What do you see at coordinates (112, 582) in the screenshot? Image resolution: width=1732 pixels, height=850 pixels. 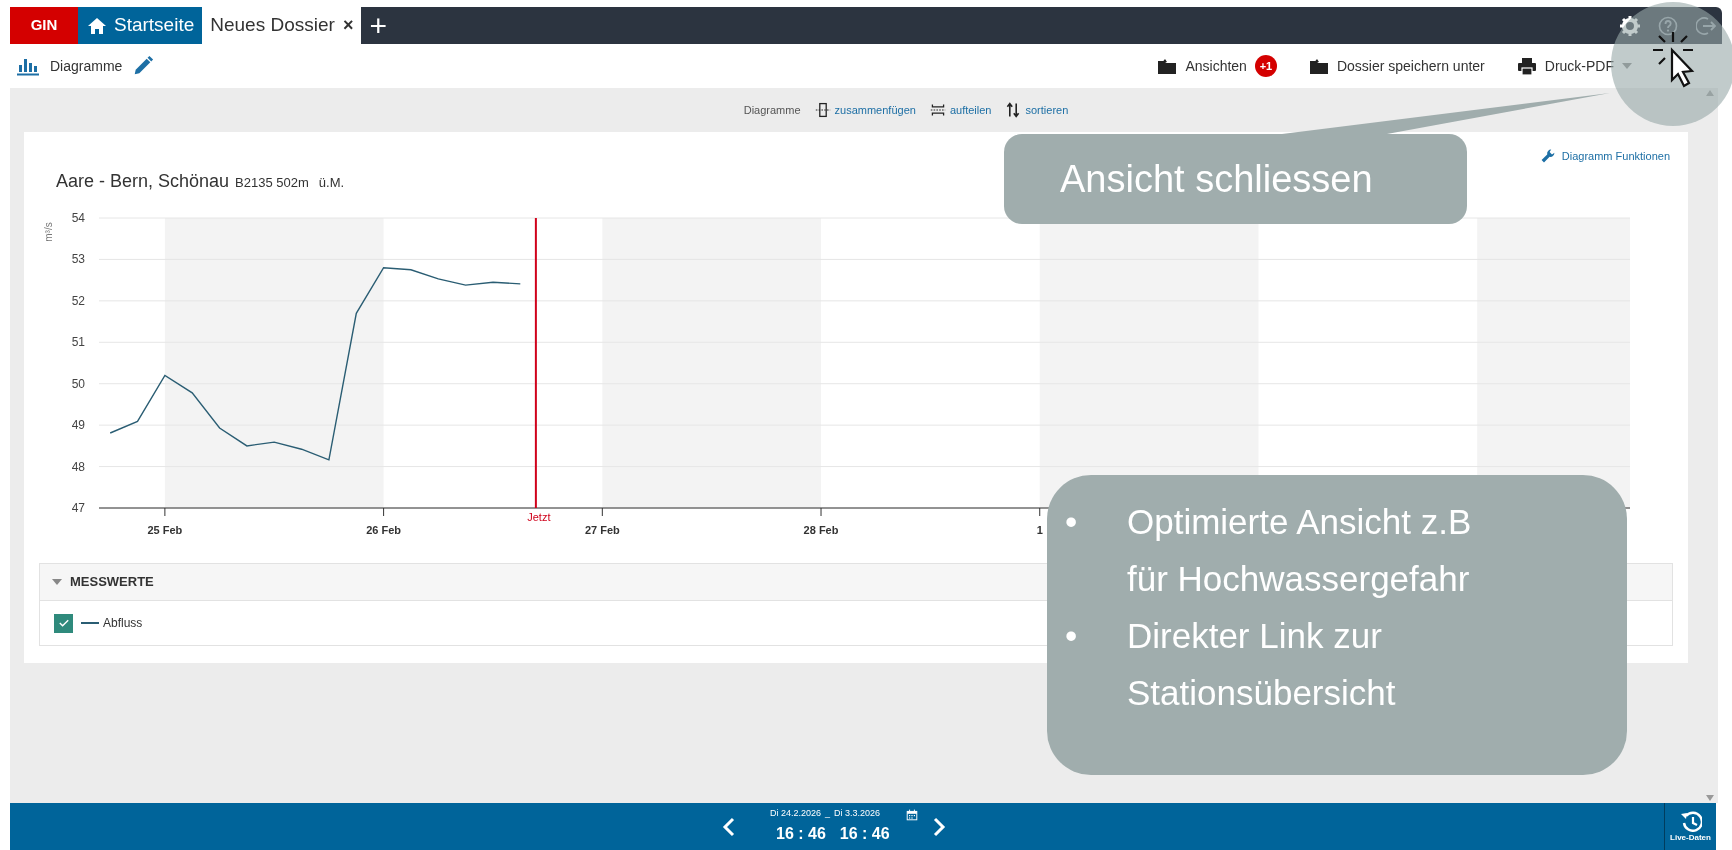 I see `section-heading: MESSWERTE` at bounding box center [112, 582].